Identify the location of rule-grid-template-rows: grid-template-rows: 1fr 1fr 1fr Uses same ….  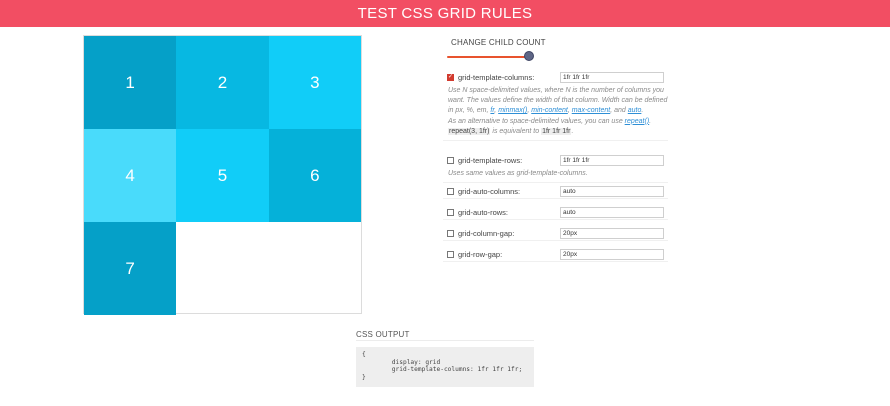
(555, 168).